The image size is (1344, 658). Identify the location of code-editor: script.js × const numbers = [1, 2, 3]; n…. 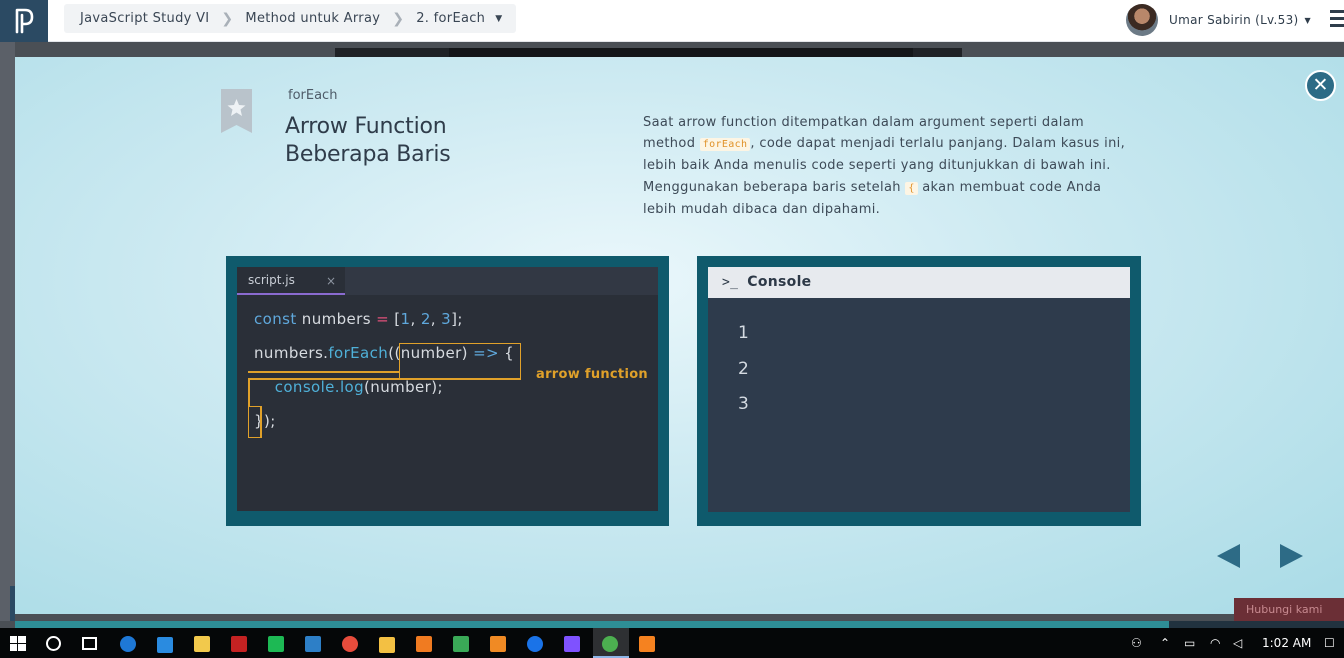
(447, 389).